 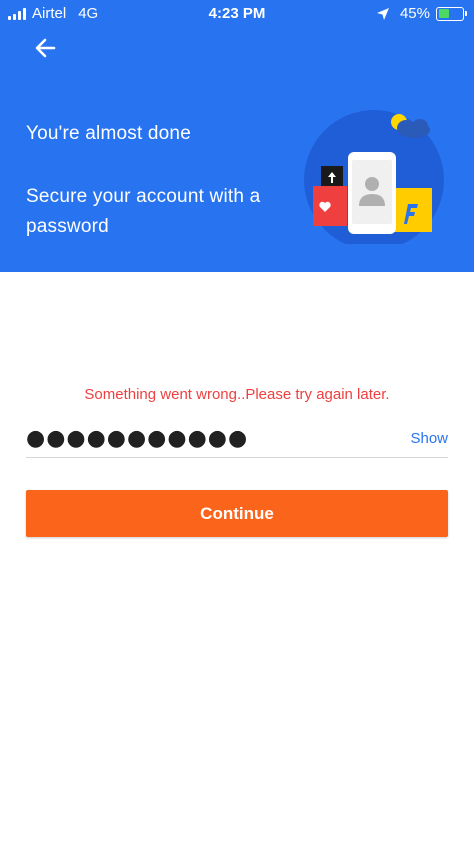 I want to click on battery-tip, so click(x=465, y=13).